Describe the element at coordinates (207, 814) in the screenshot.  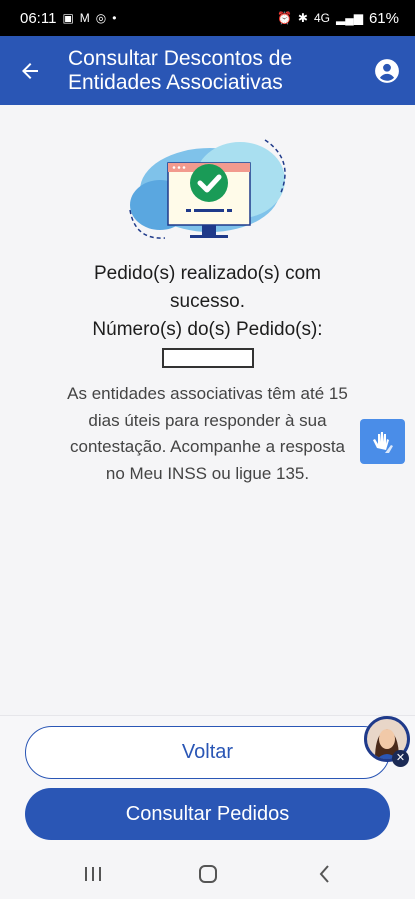
I see `consultar-pedidos-button: Consultar Pedidos` at that location.